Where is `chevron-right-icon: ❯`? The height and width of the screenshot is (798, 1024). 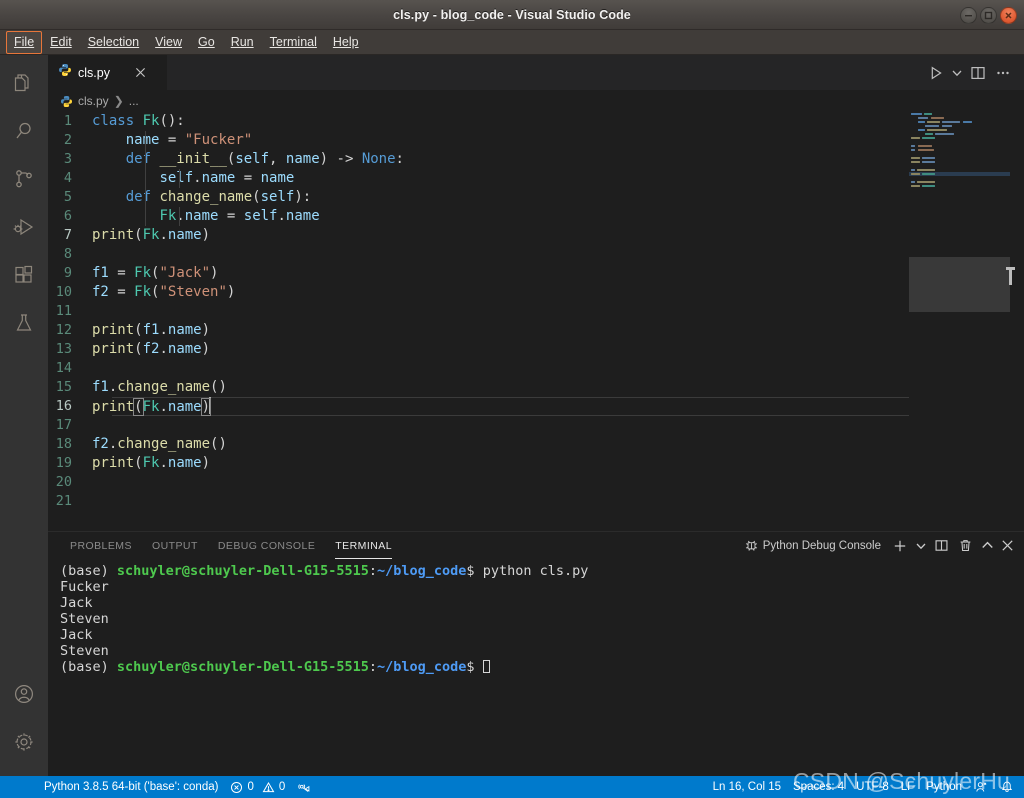 chevron-right-icon: ❯ is located at coordinates (118, 101).